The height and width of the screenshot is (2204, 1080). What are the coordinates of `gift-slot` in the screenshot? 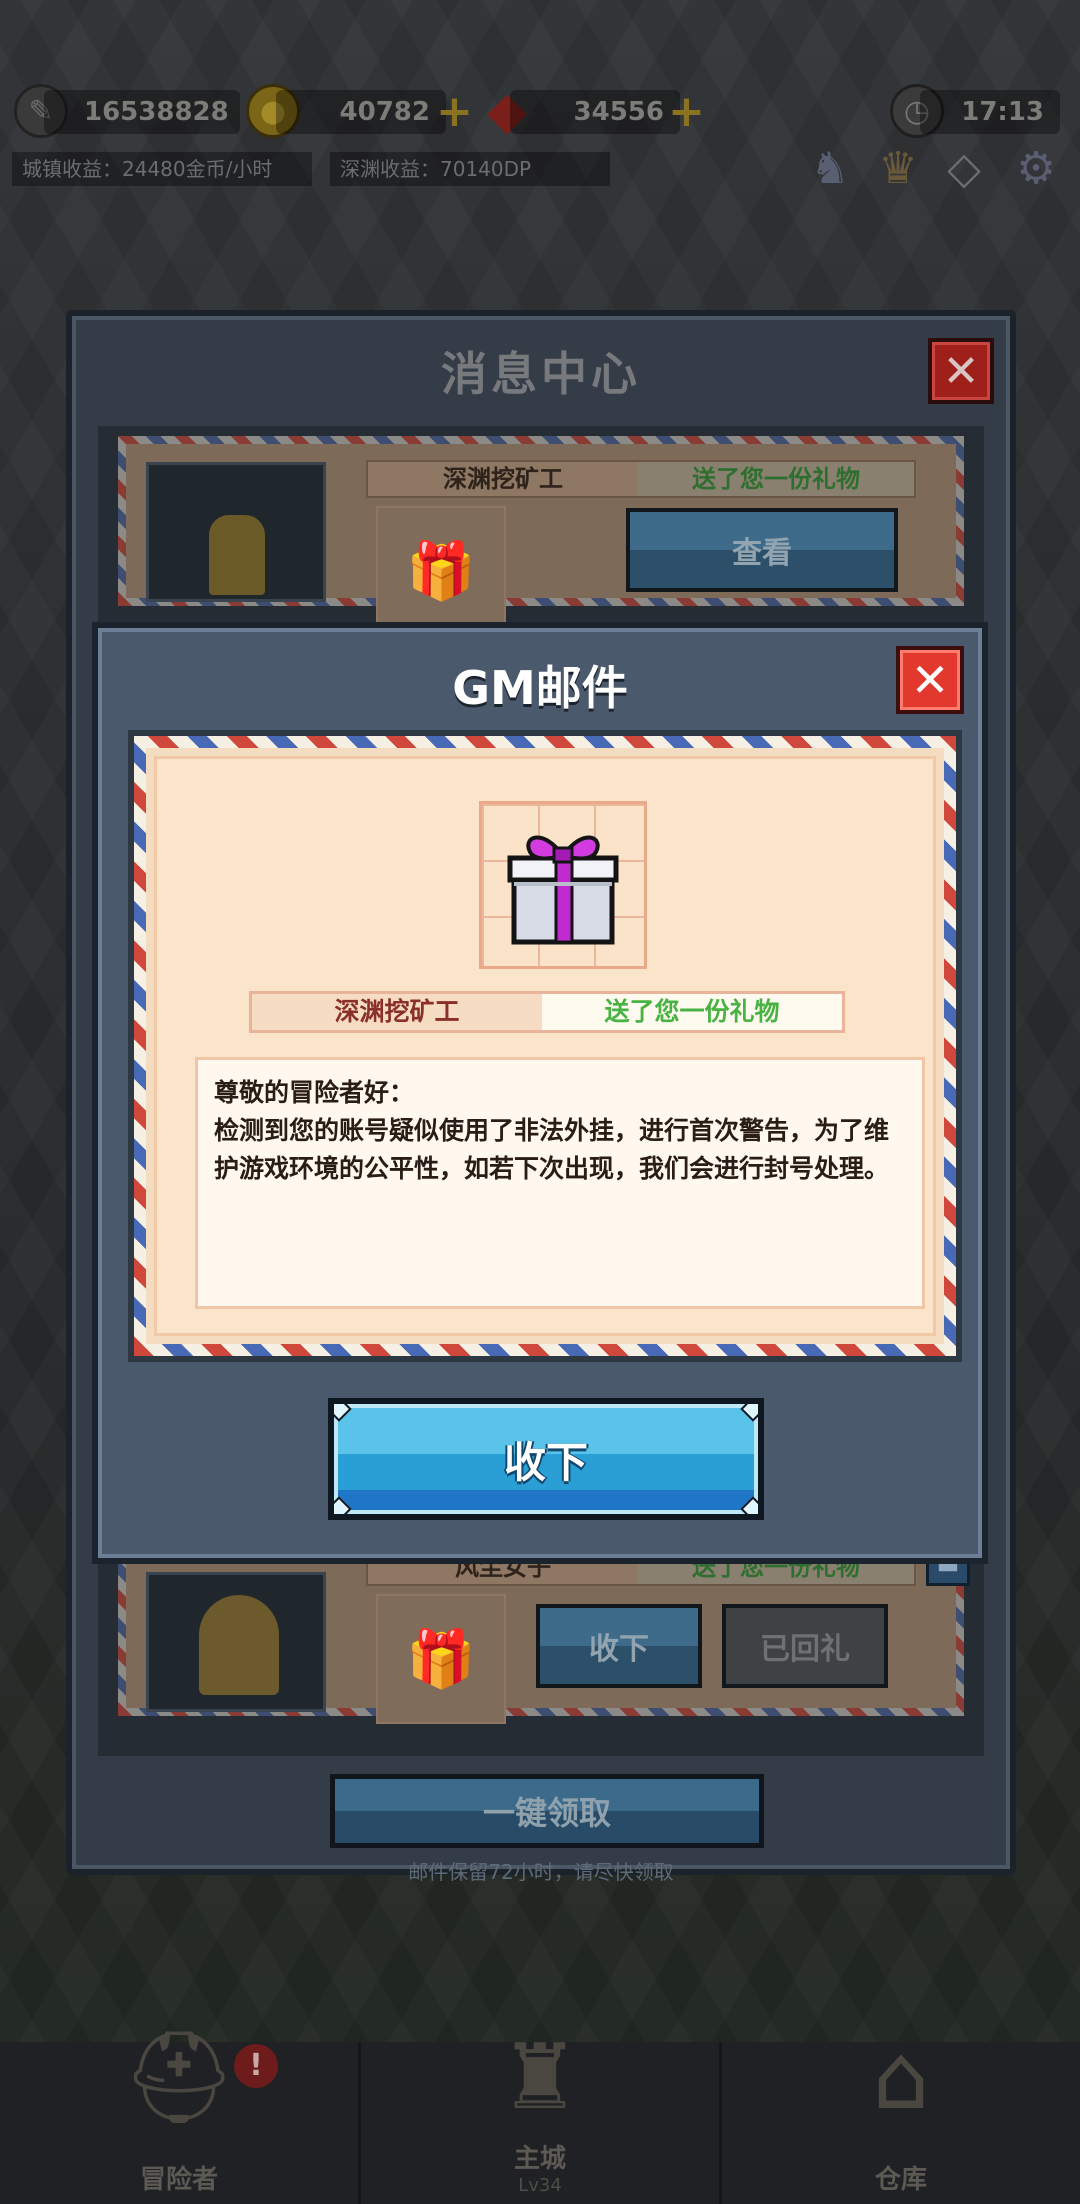 It's located at (563, 885).